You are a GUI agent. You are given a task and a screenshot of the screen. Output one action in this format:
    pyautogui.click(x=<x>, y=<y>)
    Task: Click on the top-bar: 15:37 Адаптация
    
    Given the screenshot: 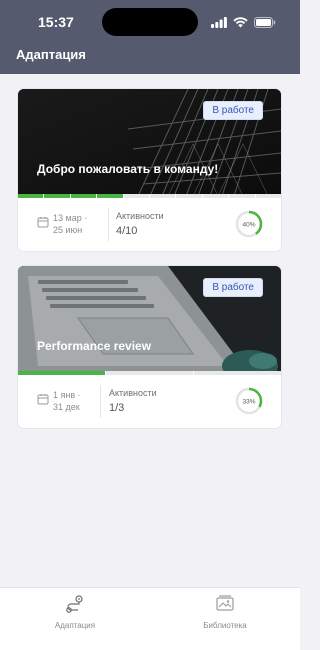 What is the action you would take?
    pyautogui.click(x=150, y=37)
    